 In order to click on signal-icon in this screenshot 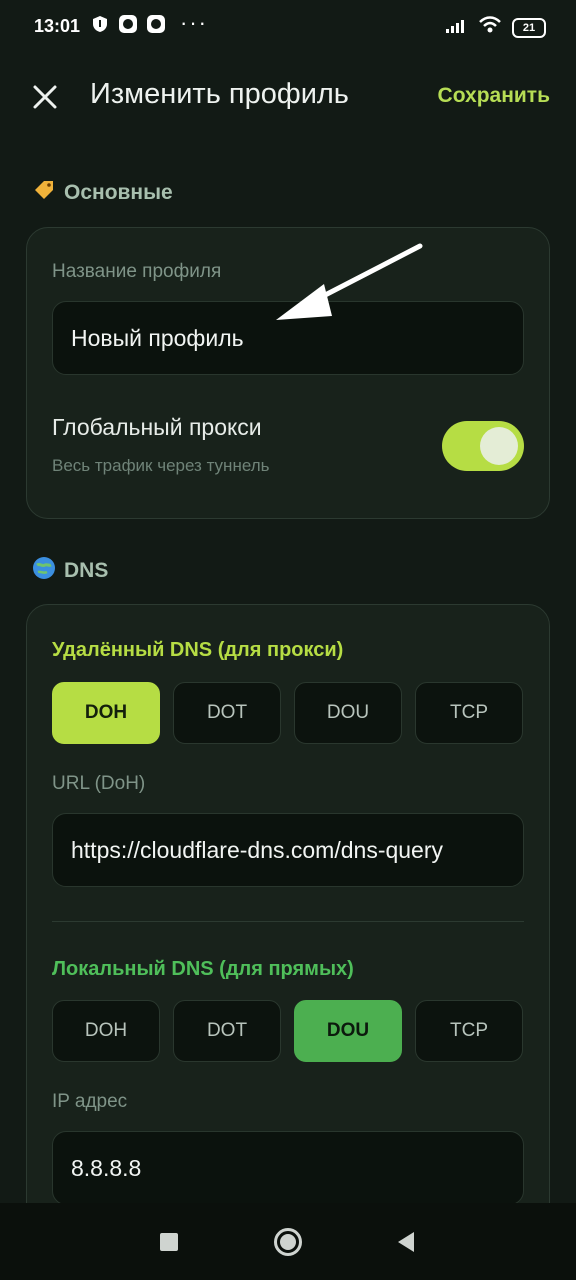, I will do `click(457, 27)`.